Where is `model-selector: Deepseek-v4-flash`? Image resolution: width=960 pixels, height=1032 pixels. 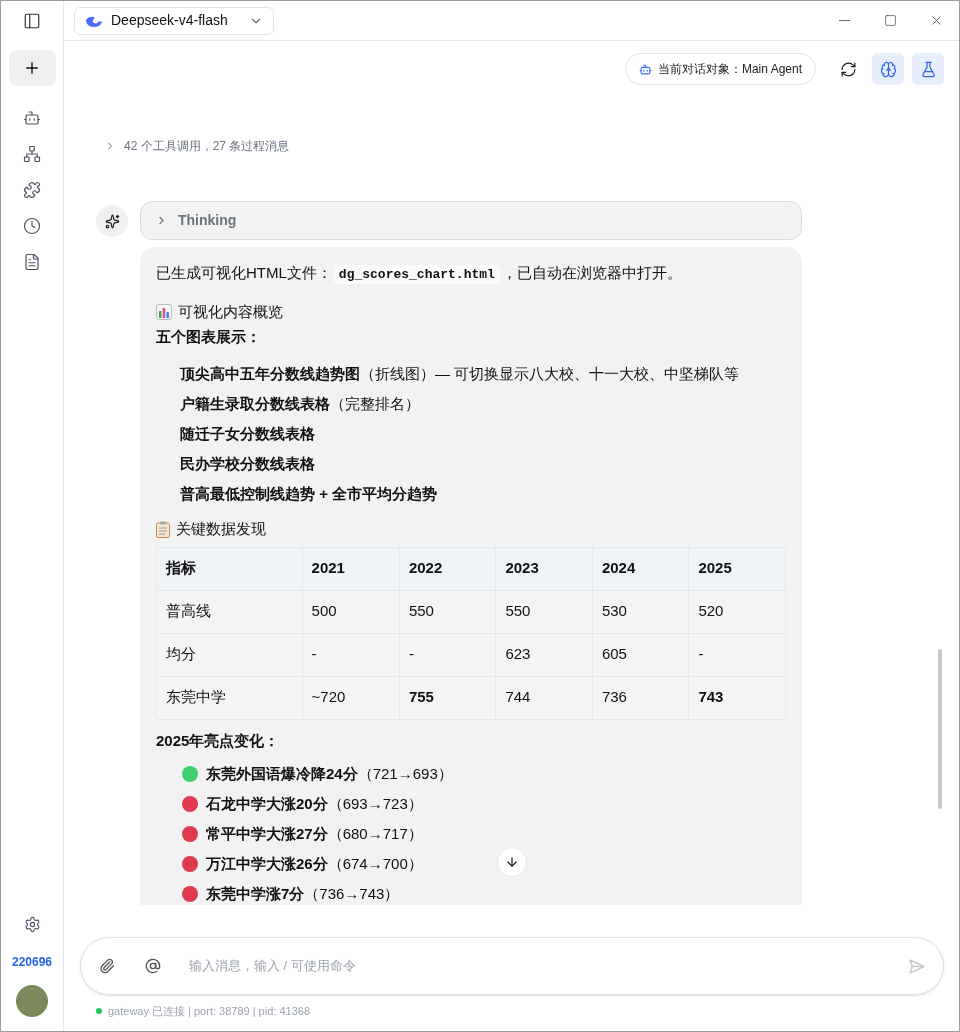 model-selector: Deepseek-v4-flash is located at coordinates (174, 20).